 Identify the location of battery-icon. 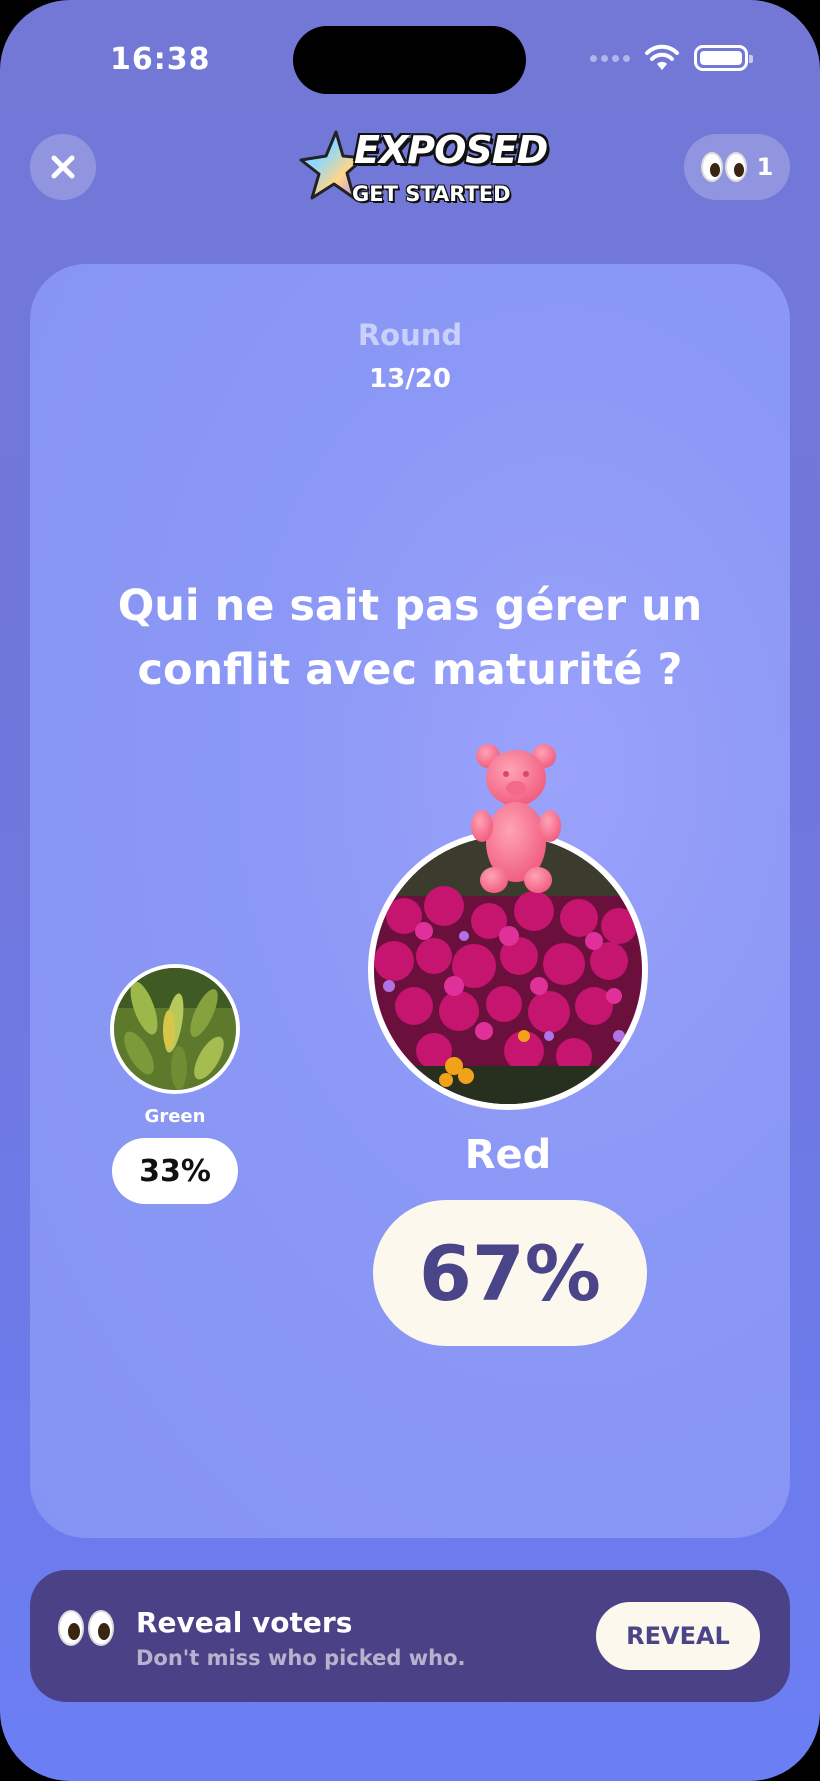
(723, 58).